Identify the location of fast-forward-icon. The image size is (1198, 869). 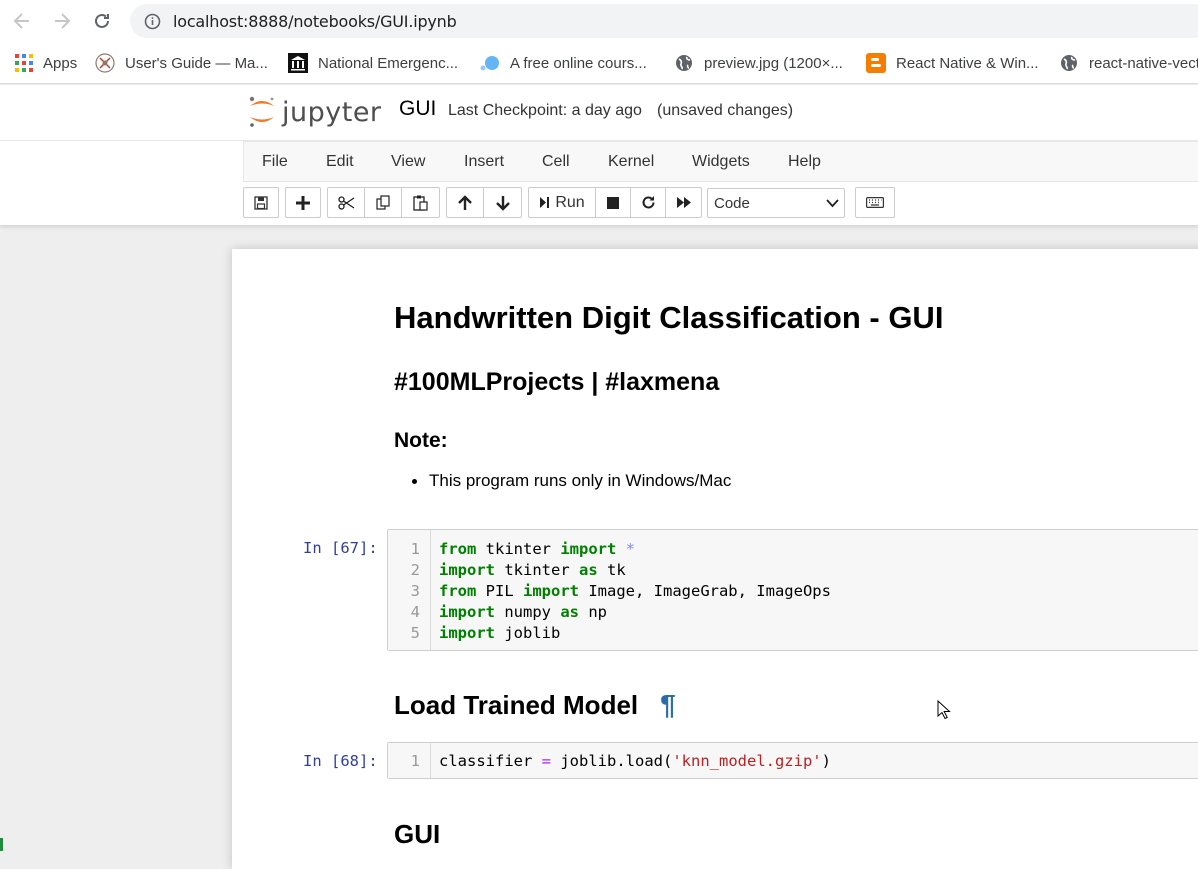
(683, 202).